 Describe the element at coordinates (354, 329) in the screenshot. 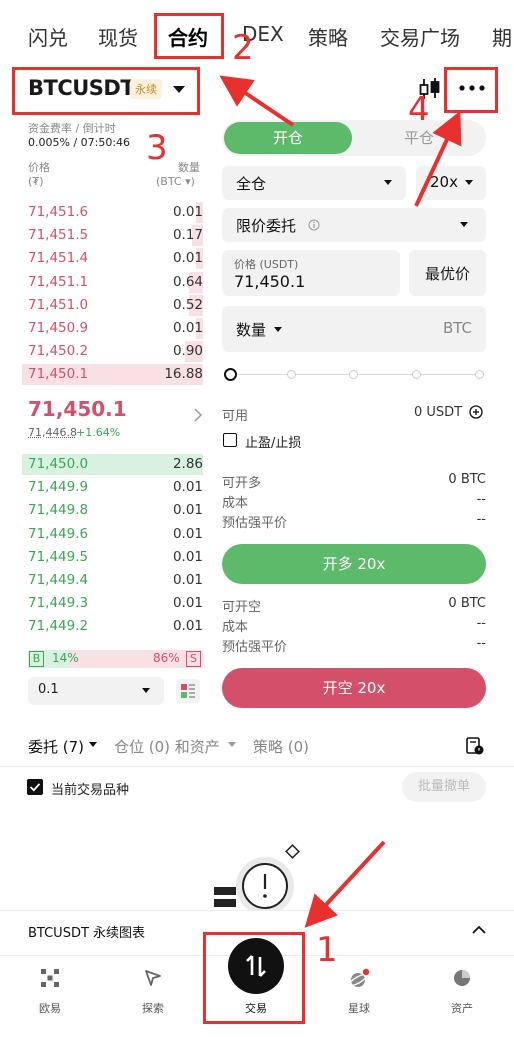

I see `quantity-input: 数量 BTC` at that location.